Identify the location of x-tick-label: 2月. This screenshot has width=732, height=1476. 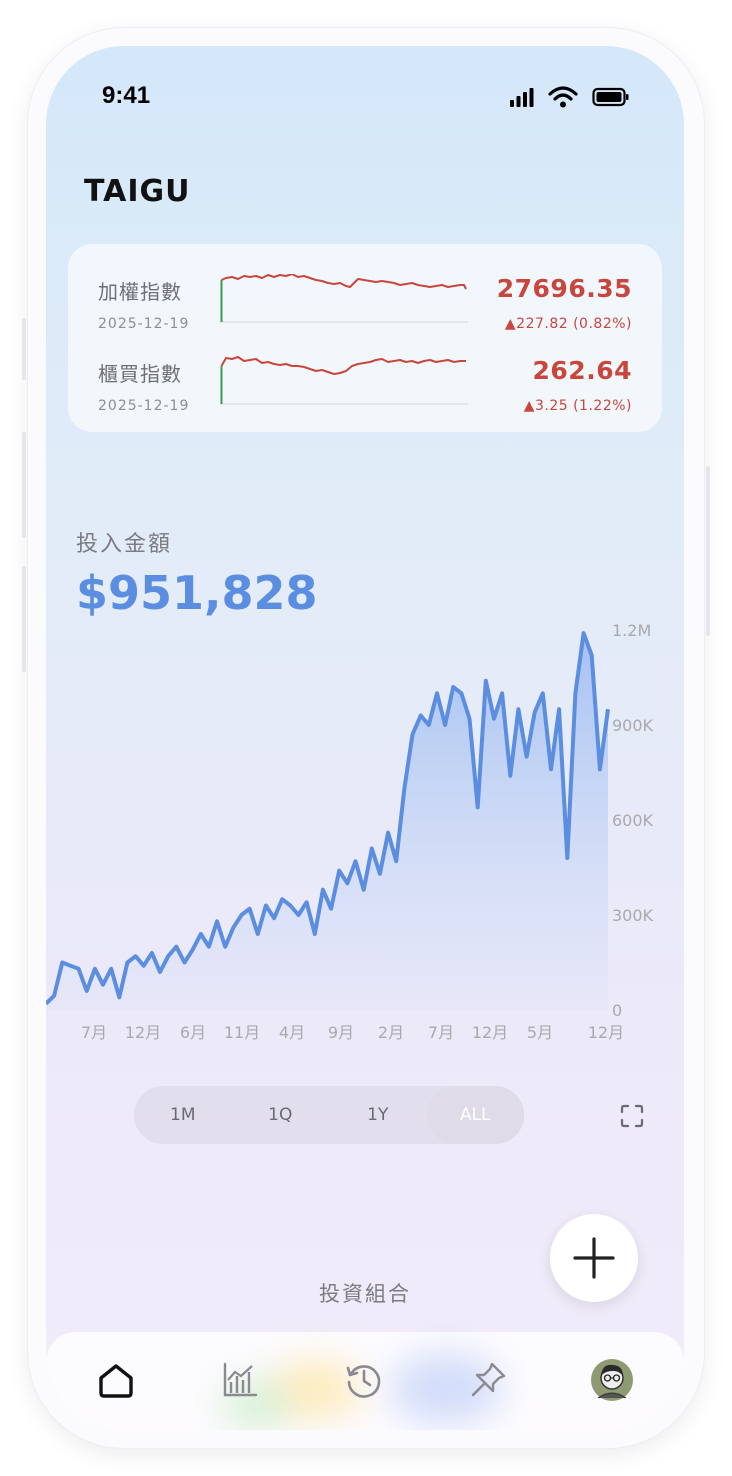
(391, 1032).